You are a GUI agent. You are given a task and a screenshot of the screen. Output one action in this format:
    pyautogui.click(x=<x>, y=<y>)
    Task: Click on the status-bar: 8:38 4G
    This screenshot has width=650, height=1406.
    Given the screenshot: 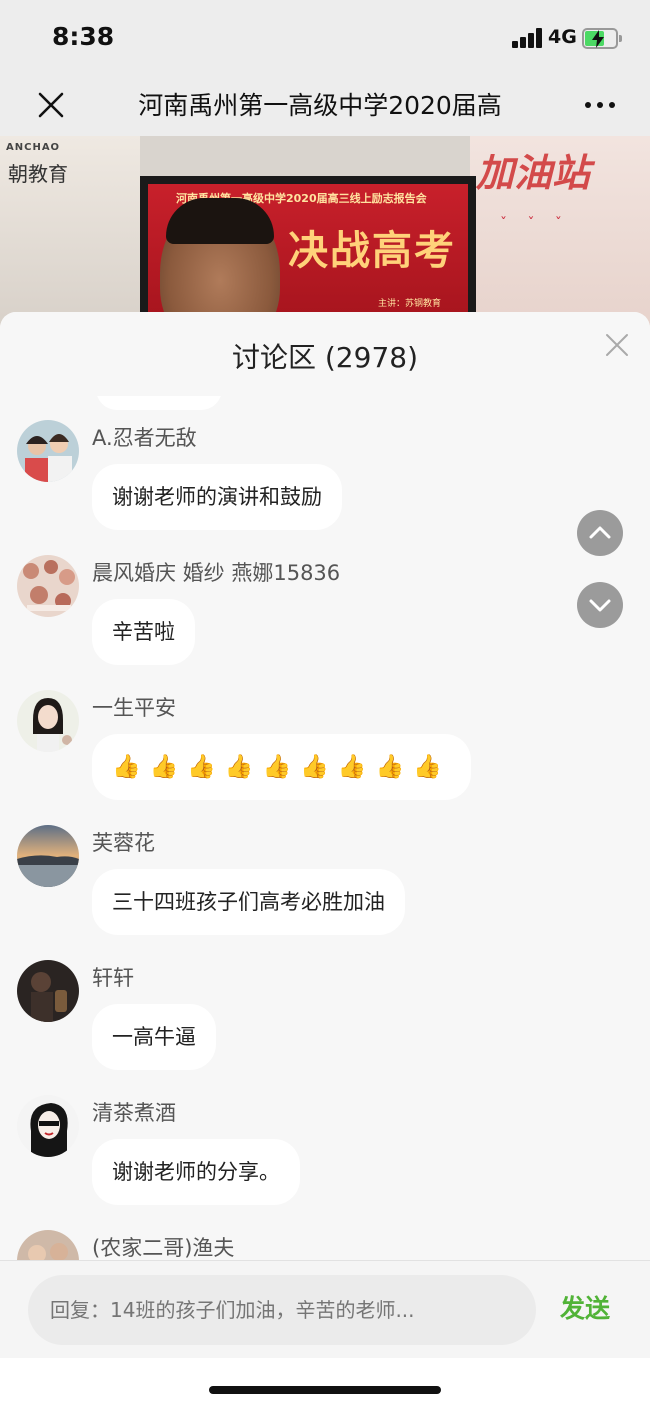 What is the action you would take?
    pyautogui.click(x=325, y=39)
    